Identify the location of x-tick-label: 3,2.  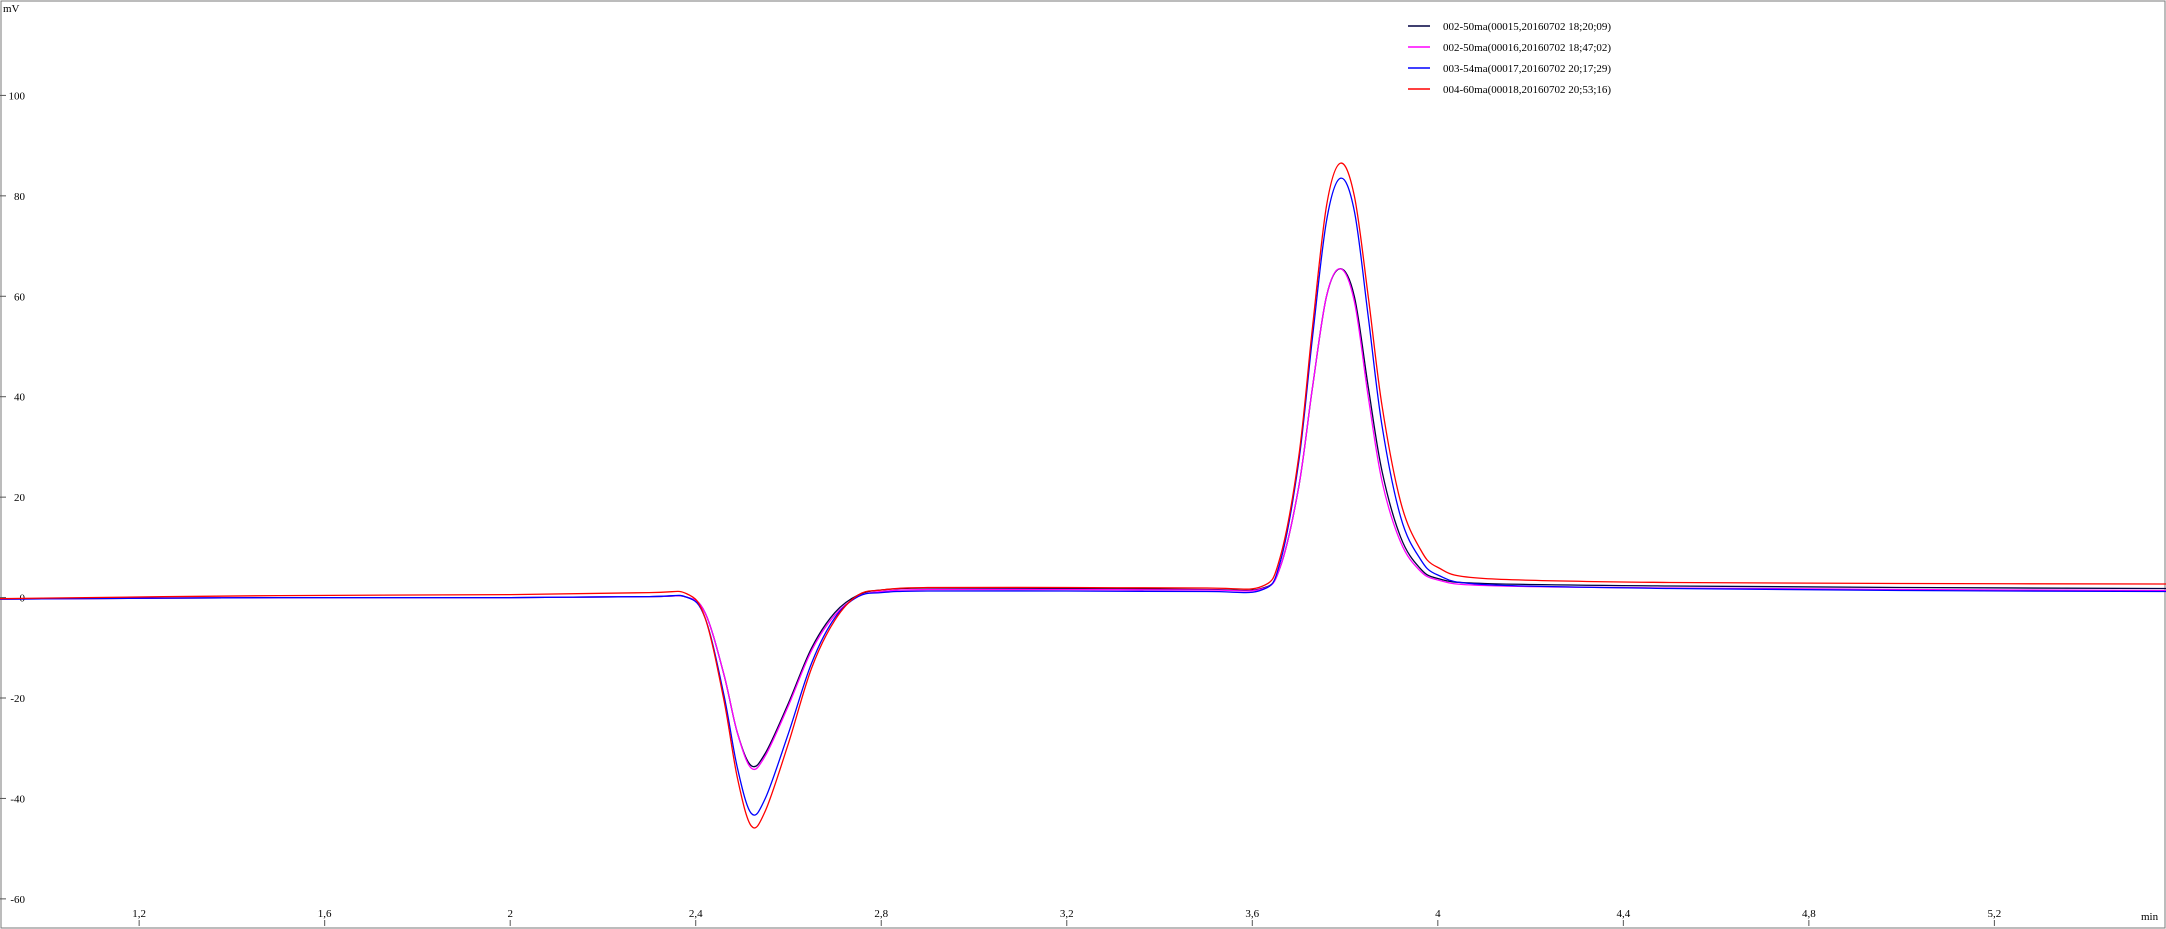
(1067, 914).